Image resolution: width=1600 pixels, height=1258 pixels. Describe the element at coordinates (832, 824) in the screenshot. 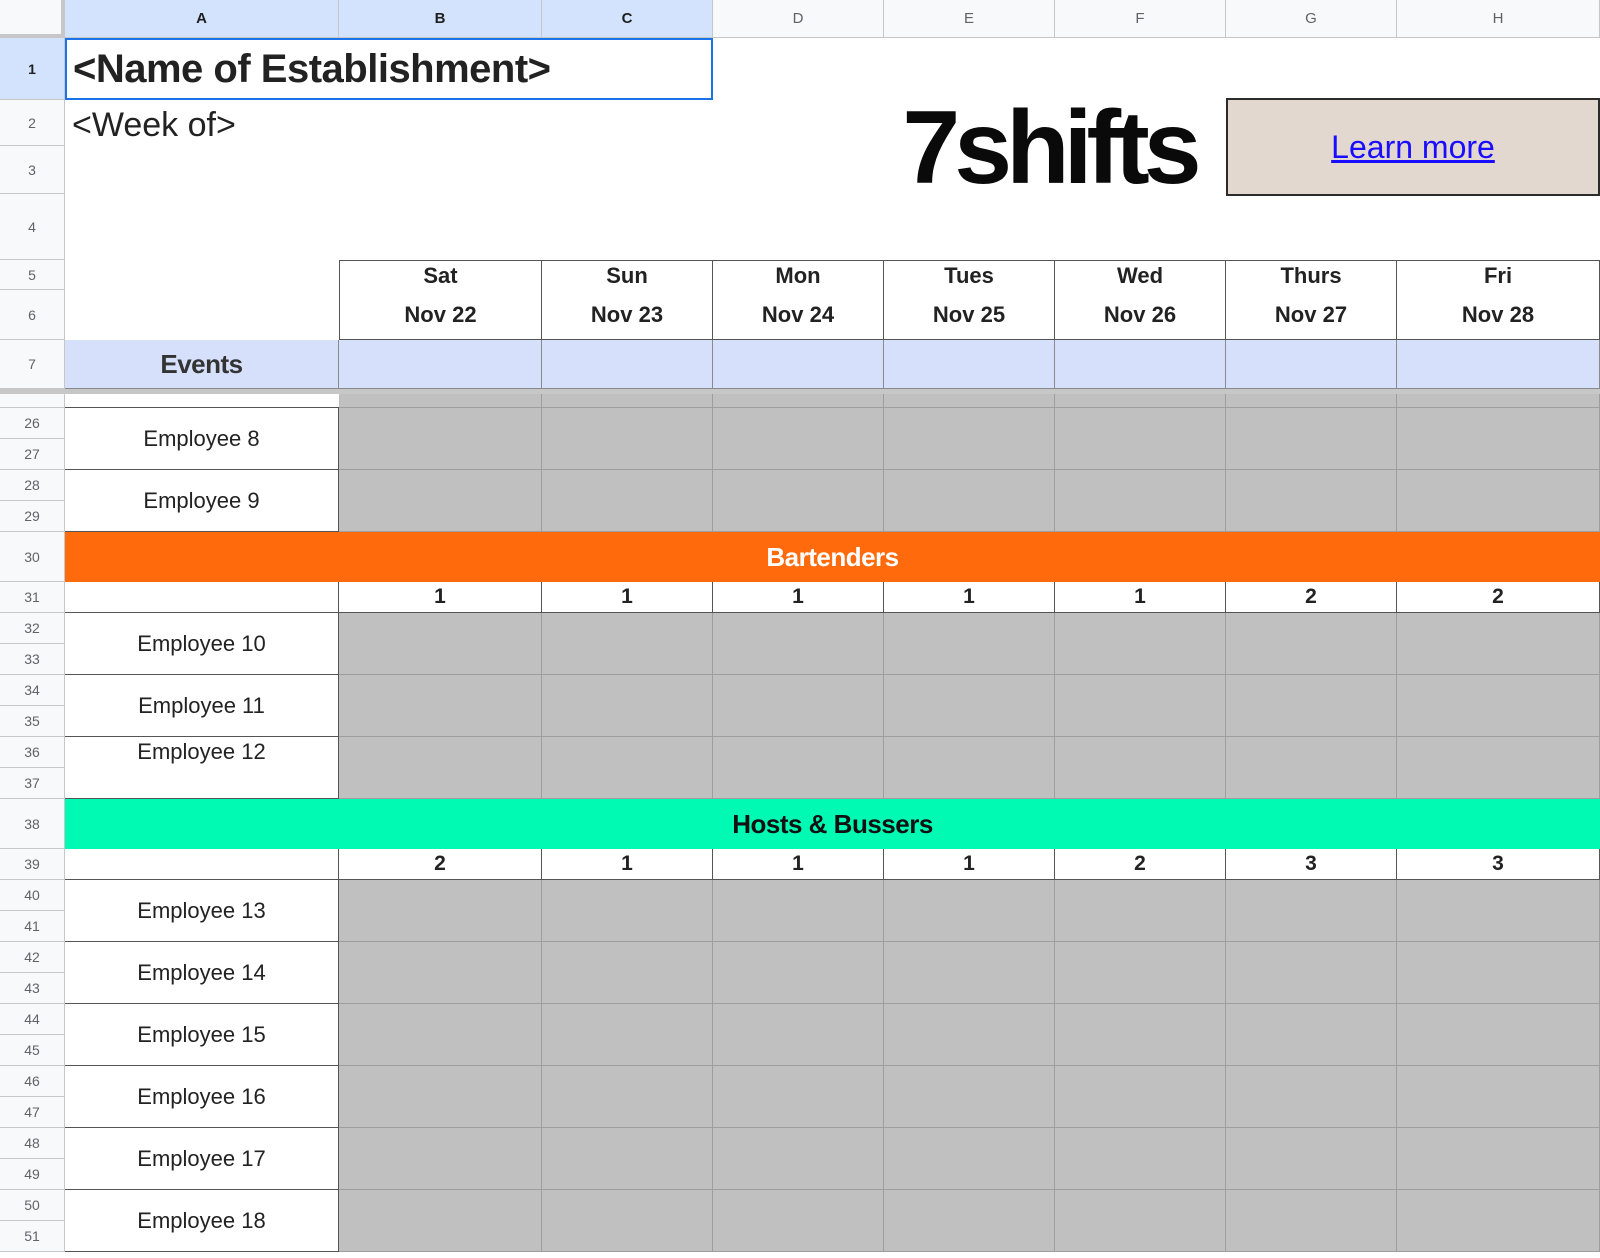

I see `section-header-hosts-bussers: Hosts & Bussers` at that location.